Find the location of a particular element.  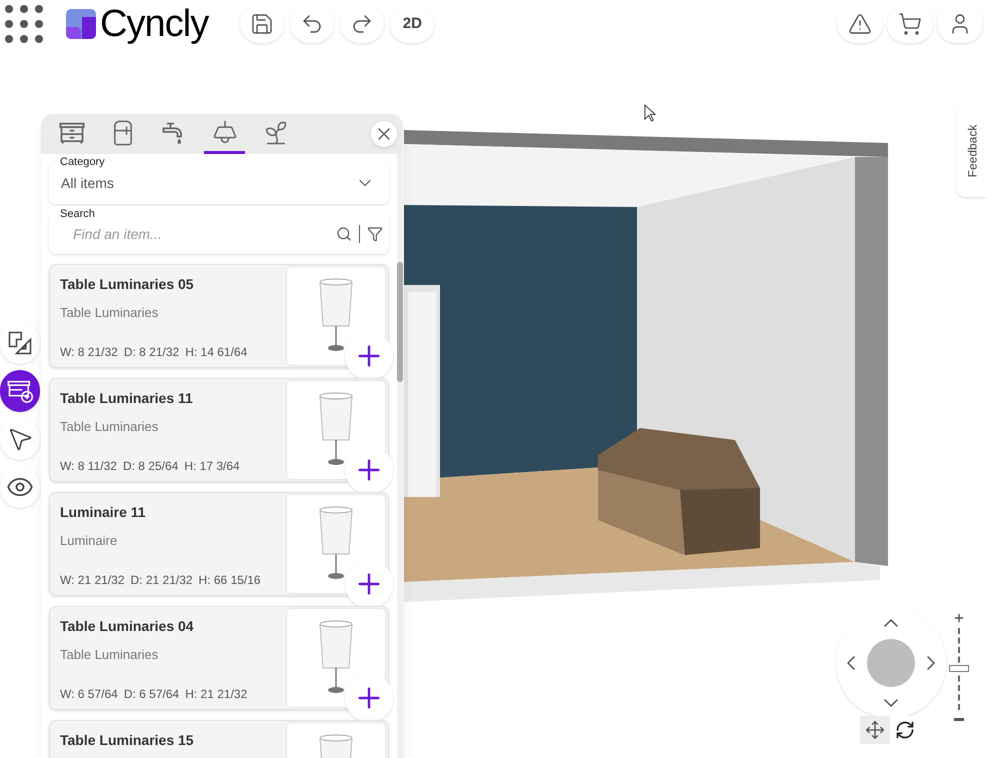

depth-dimension: D: 8 21/32 is located at coordinates (152, 352).